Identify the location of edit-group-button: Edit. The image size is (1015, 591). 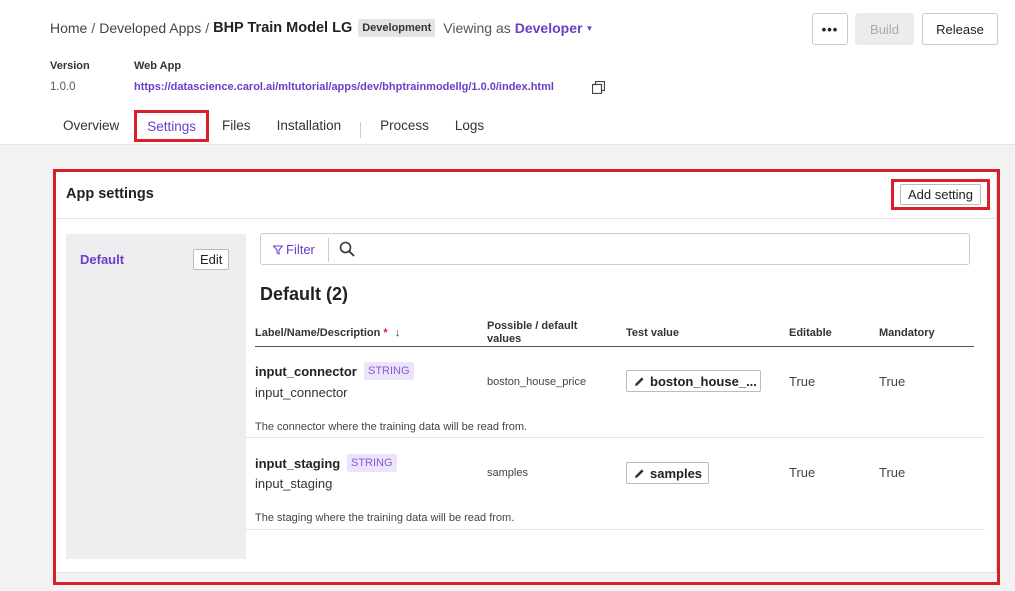
(211, 259).